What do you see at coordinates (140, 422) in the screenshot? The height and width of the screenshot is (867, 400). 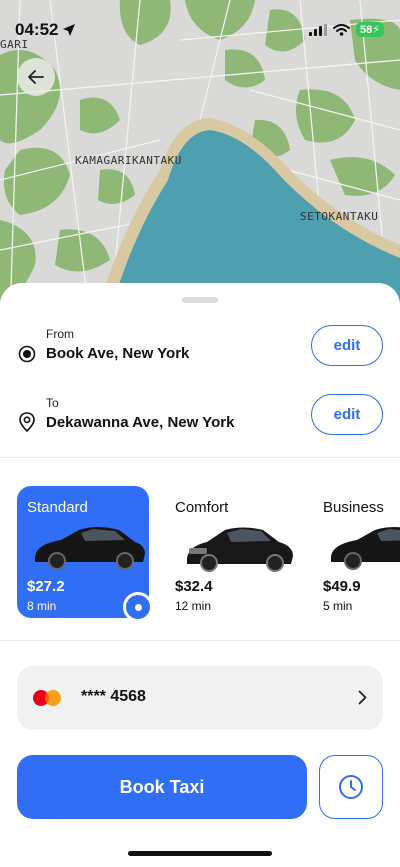 I see `to-address: Dekawanna Ave, New York` at bounding box center [140, 422].